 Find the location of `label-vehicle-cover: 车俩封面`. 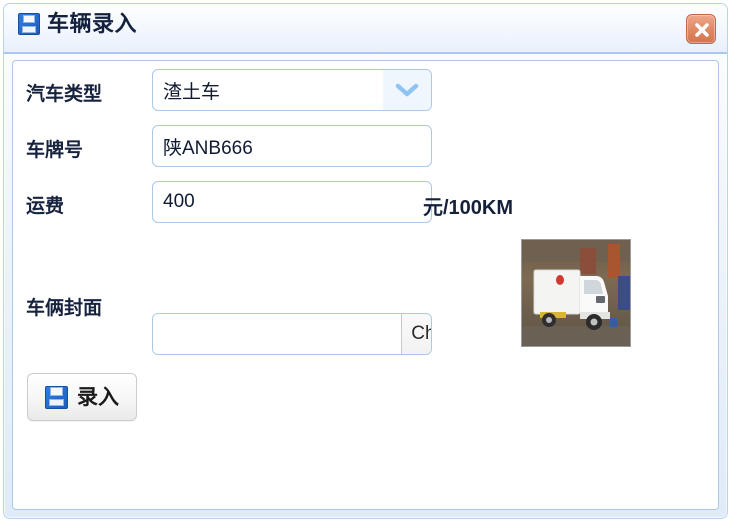

label-vehicle-cover: 车俩封面 is located at coordinates (64, 308).